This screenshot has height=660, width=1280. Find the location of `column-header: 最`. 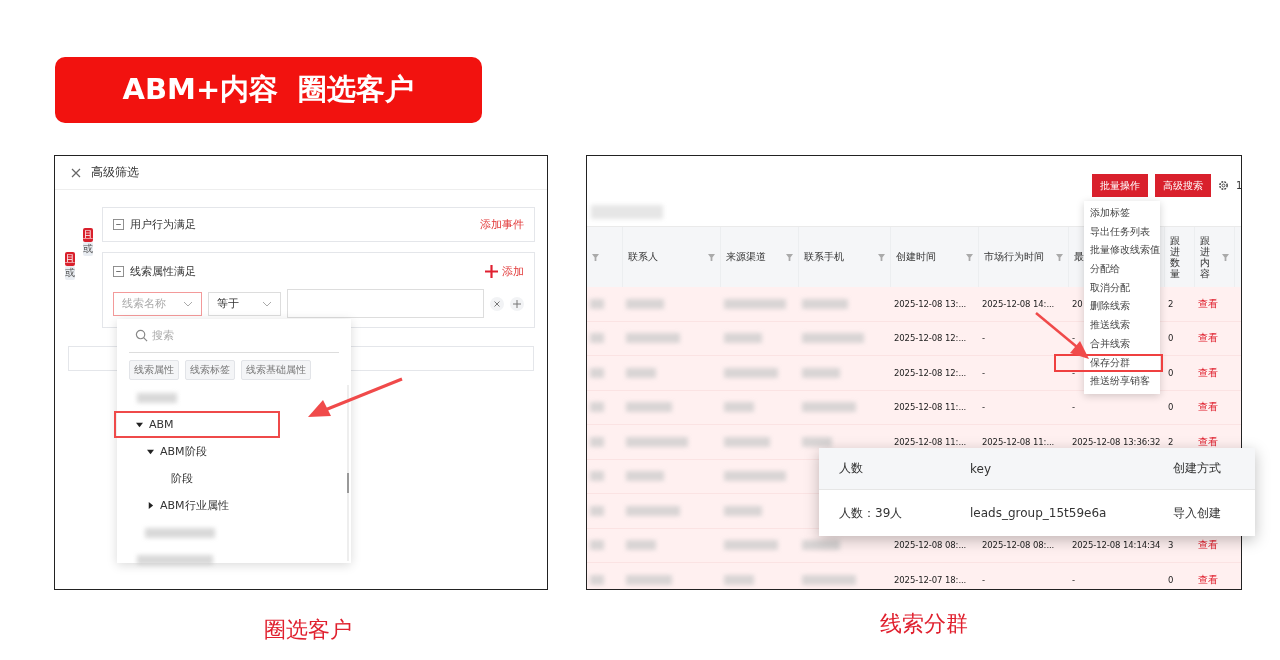

column-header: 最 is located at coordinates (1079, 257).